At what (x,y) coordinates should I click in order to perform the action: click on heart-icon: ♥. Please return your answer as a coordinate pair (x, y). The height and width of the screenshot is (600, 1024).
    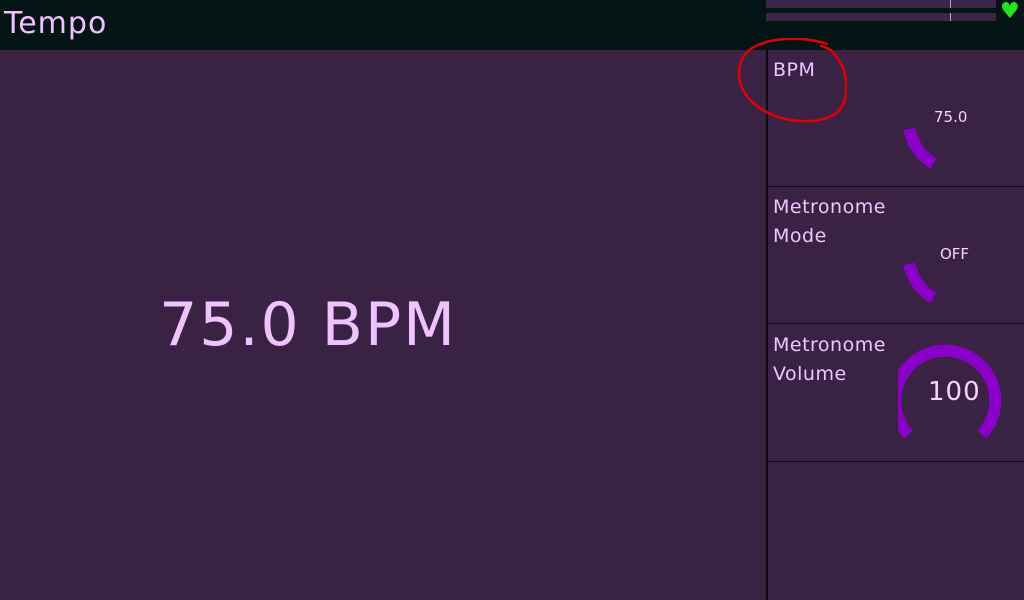
    Looking at the image, I should click on (1010, 12).